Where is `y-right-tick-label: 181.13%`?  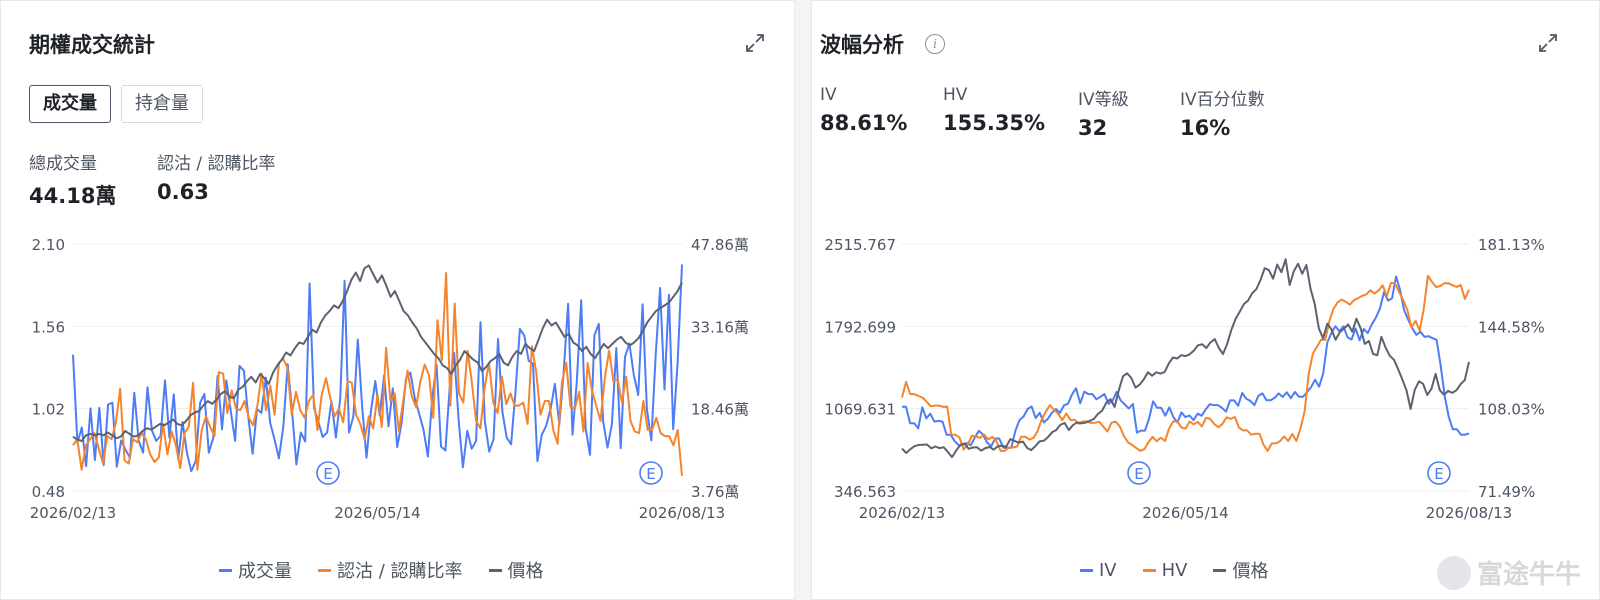
y-right-tick-label: 181.13% is located at coordinates (1511, 245).